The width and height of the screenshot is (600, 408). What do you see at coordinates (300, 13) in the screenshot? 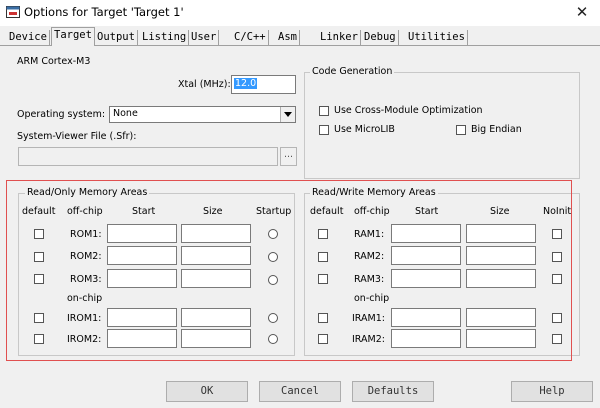
I see `title-bar: Options for Target 'Target 1' ✕` at bounding box center [300, 13].